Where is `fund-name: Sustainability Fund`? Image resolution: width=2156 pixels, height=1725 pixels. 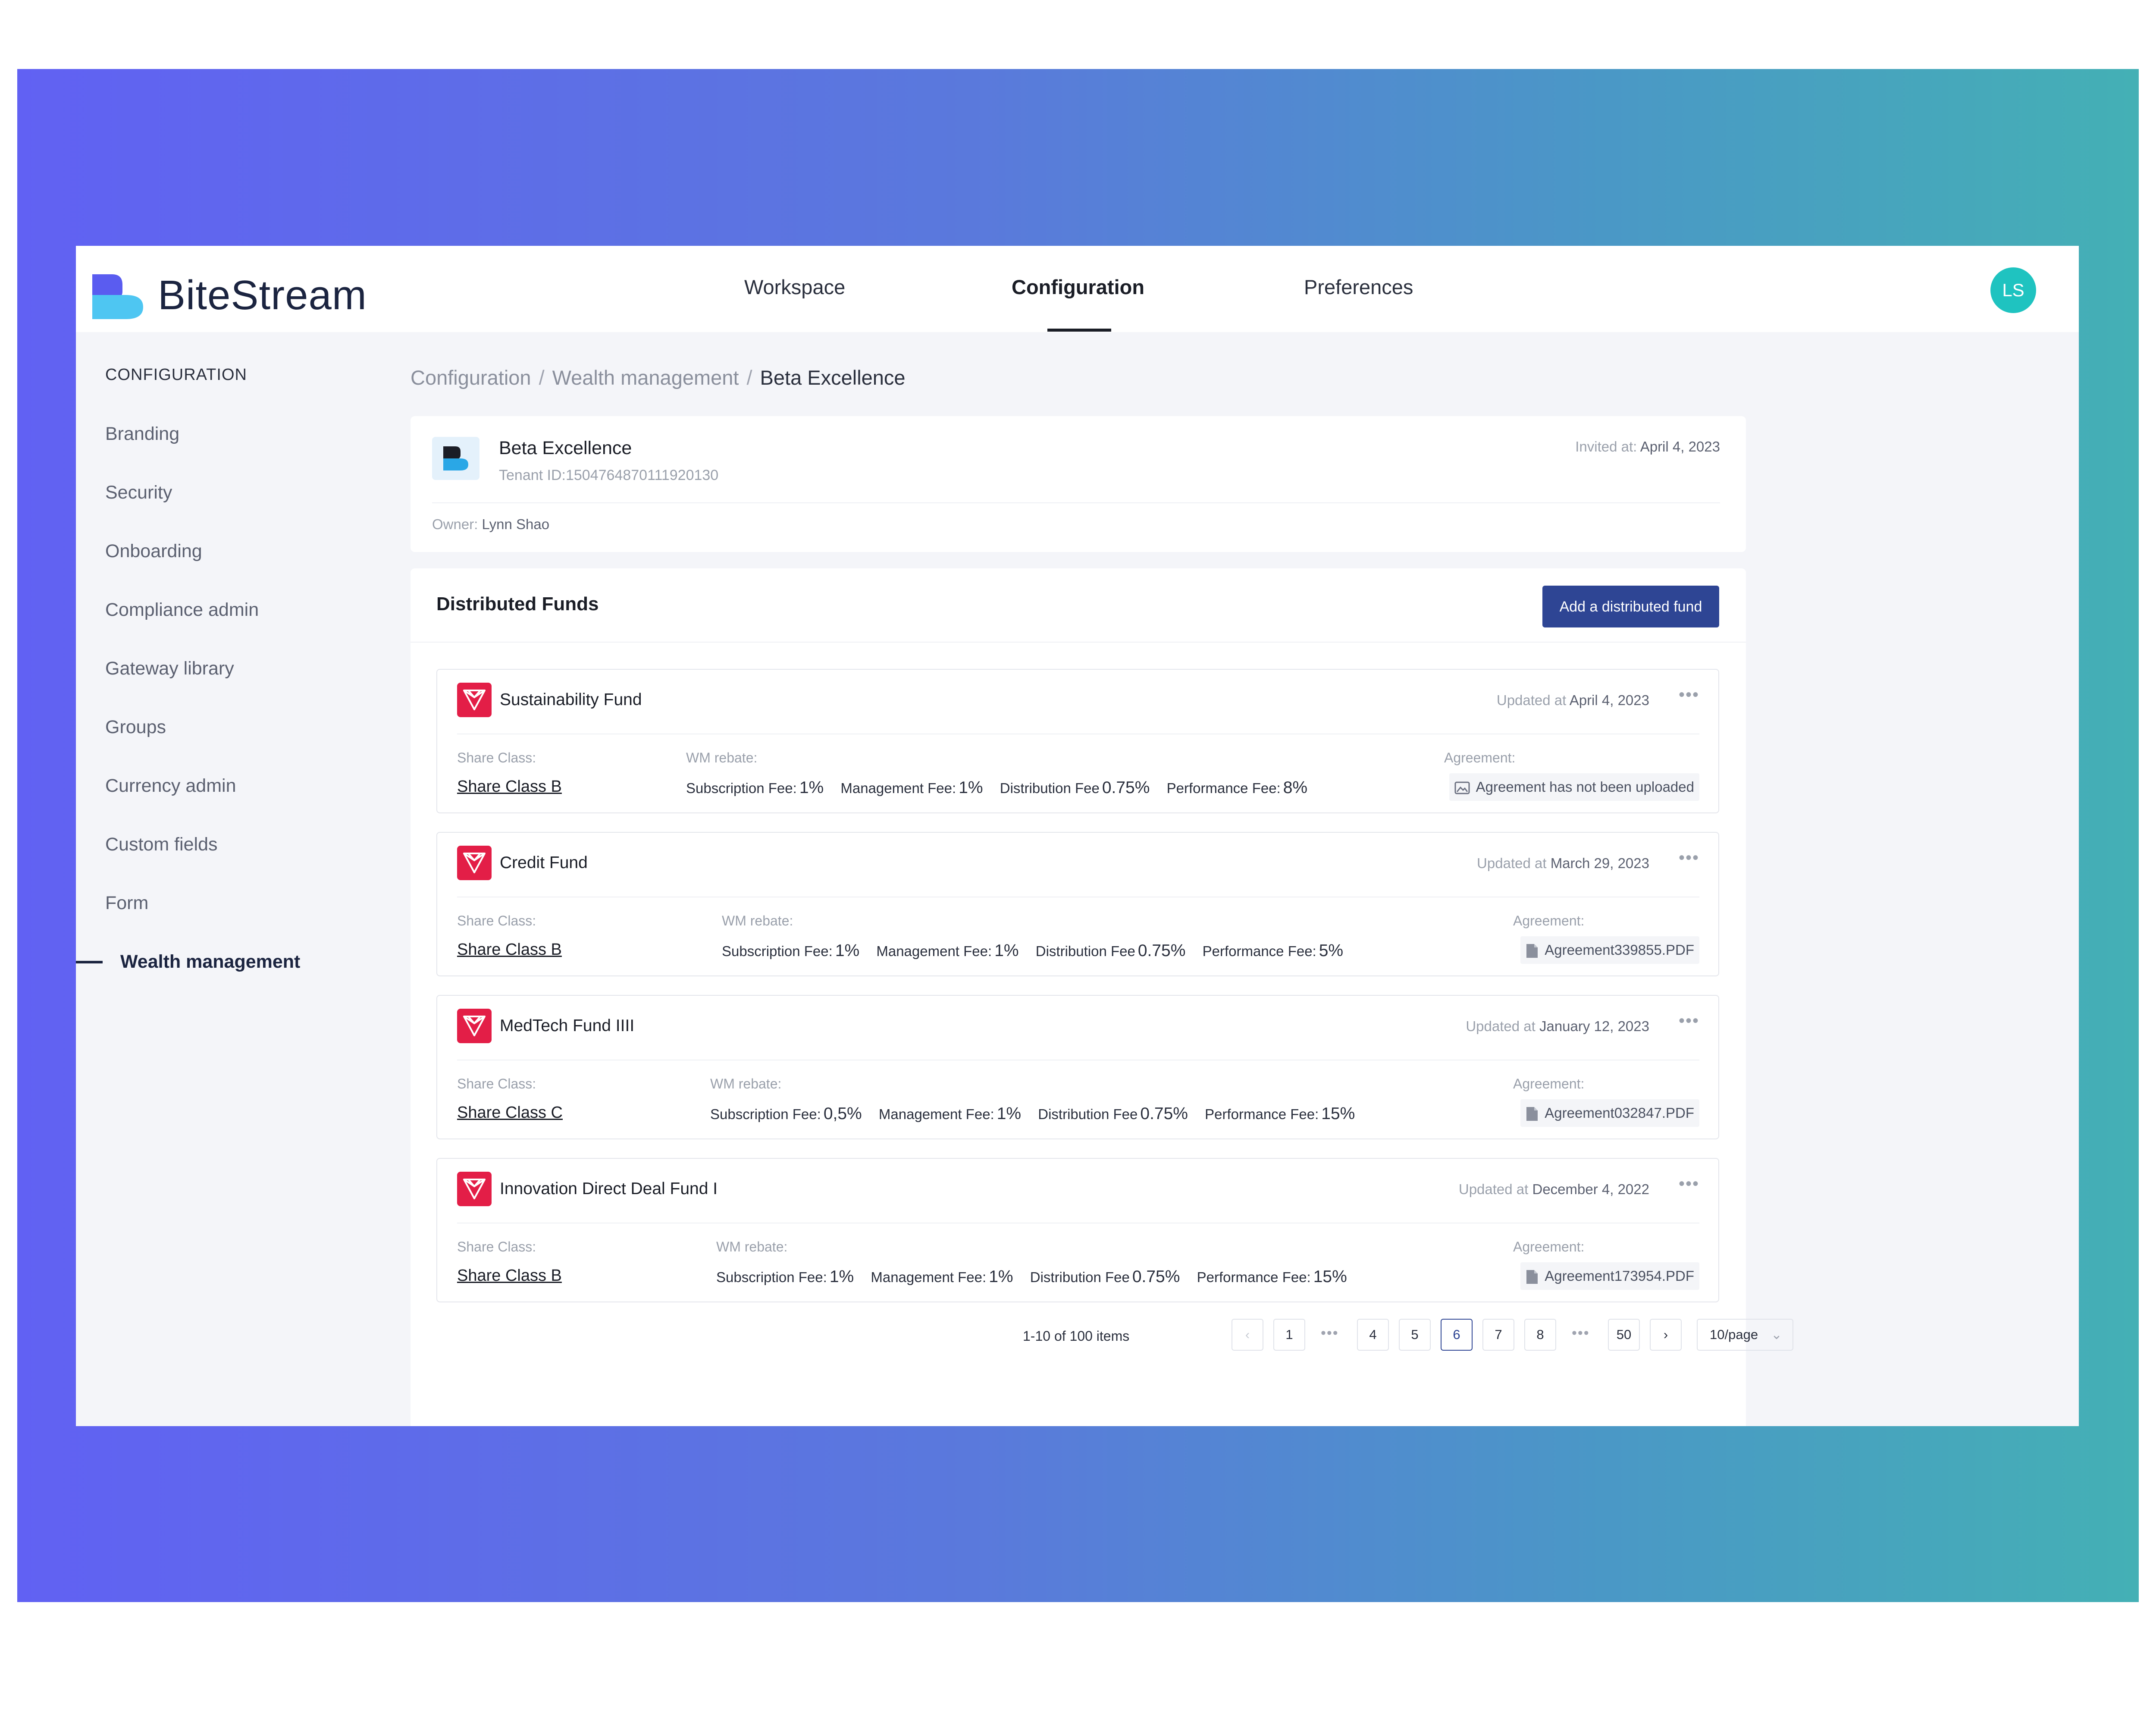
fund-name: Sustainability Fund is located at coordinates (571, 700).